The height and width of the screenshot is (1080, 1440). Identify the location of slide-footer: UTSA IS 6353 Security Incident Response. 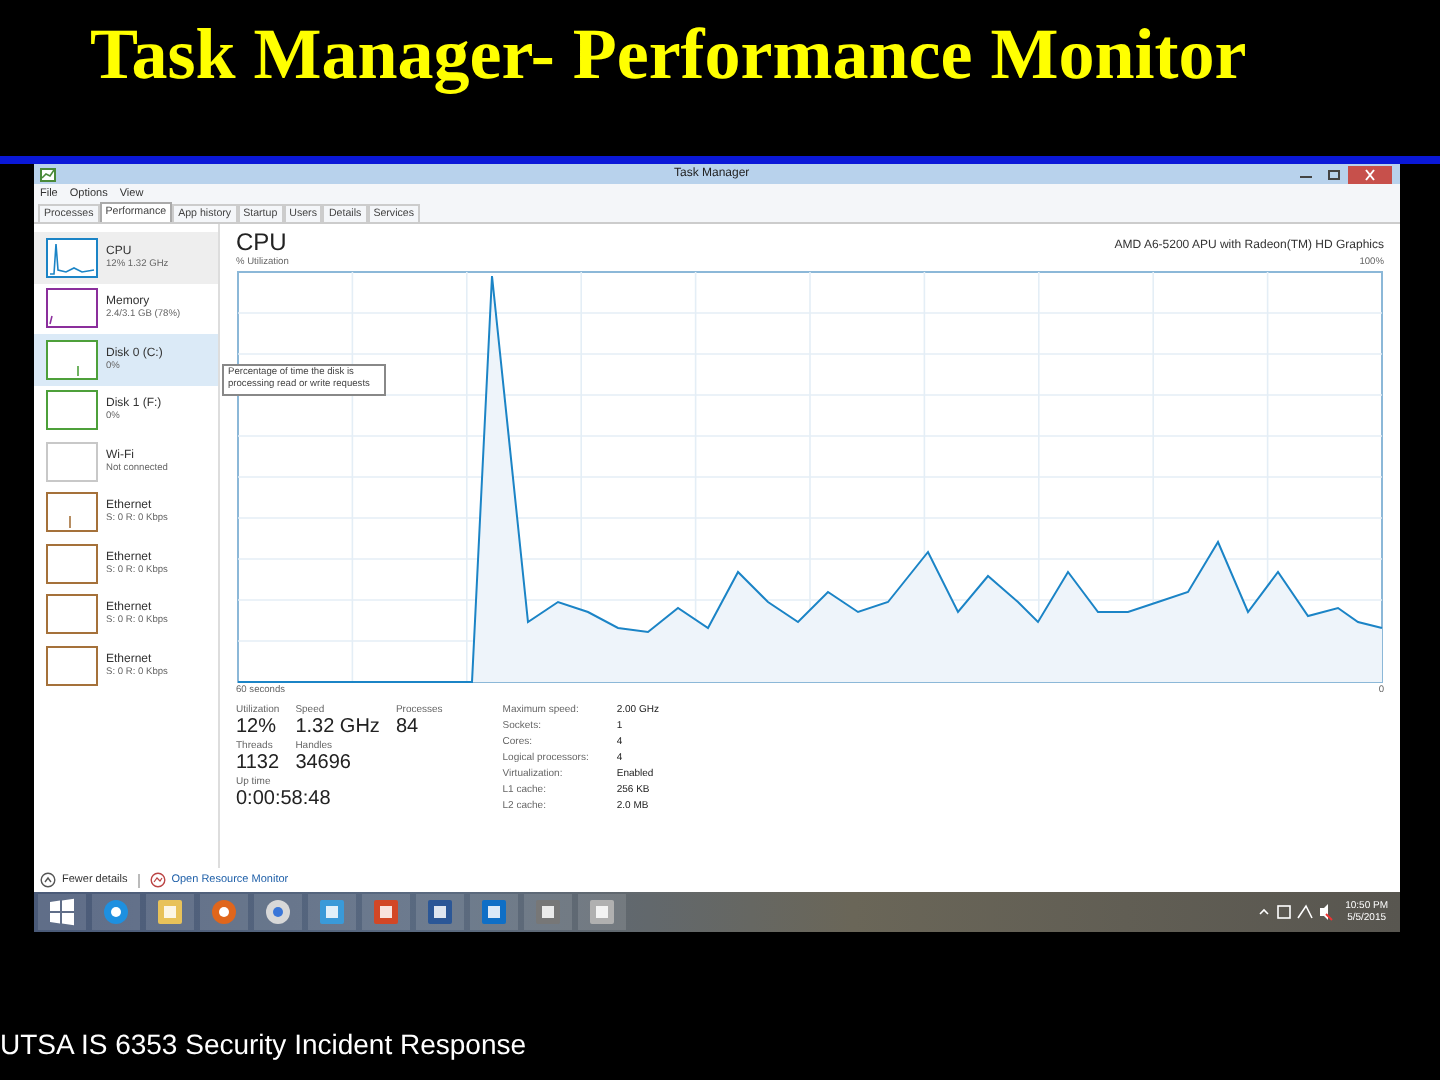
(720, 1054).